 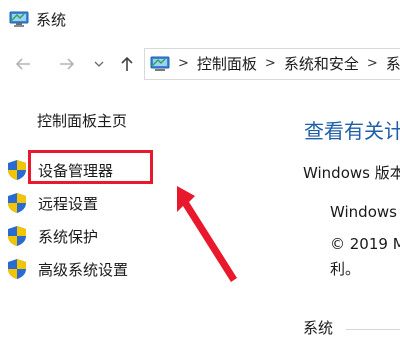 I want to click on control-panel-icon, so click(x=160, y=63).